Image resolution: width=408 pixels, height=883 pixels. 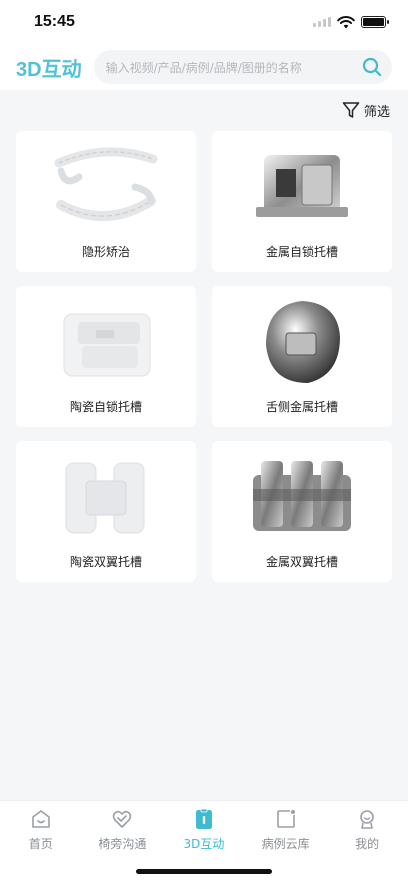 I want to click on home-indicator, so click(x=204, y=871).